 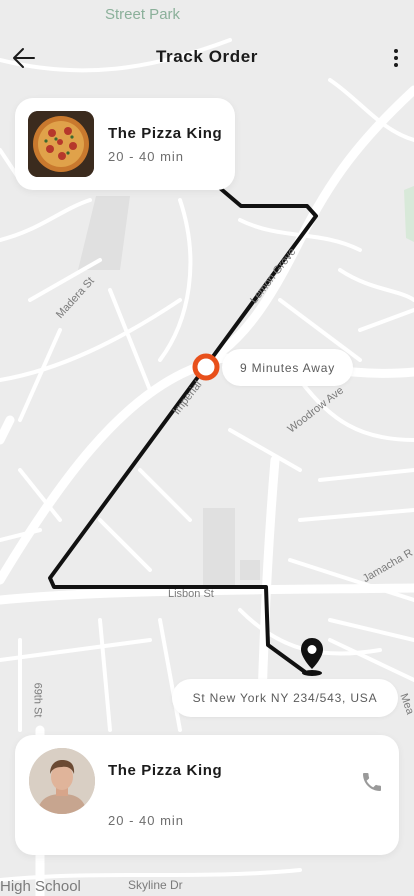 I want to click on destination-address: St New York NY 234/543, USA, so click(x=285, y=698).